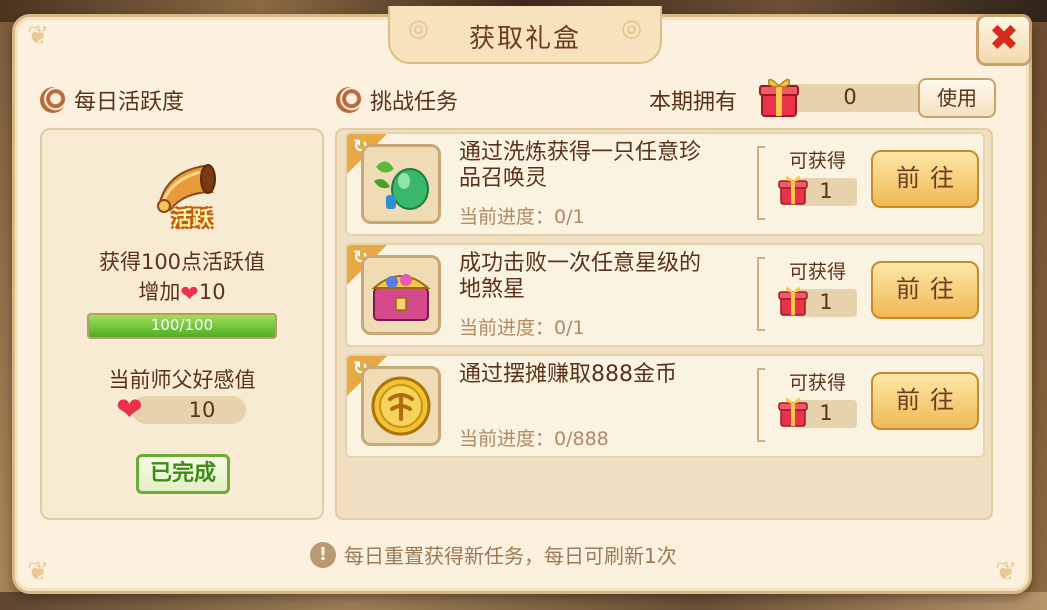 This screenshot has width=1047, height=610. Describe the element at coordinates (580, 276) in the screenshot. I see `task-description: 成功击败一次任意星级的地煞星` at that location.